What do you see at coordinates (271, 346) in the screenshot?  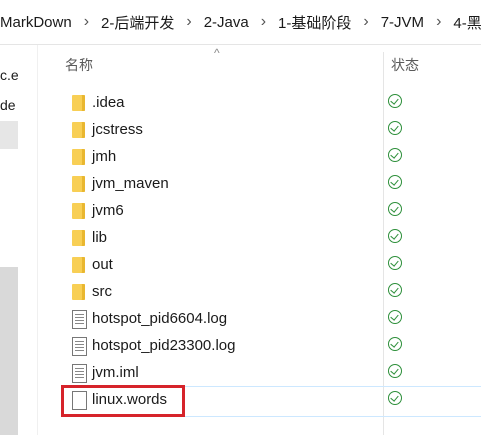 I see `list-item: hotspot_pid23300.log` at bounding box center [271, 346].